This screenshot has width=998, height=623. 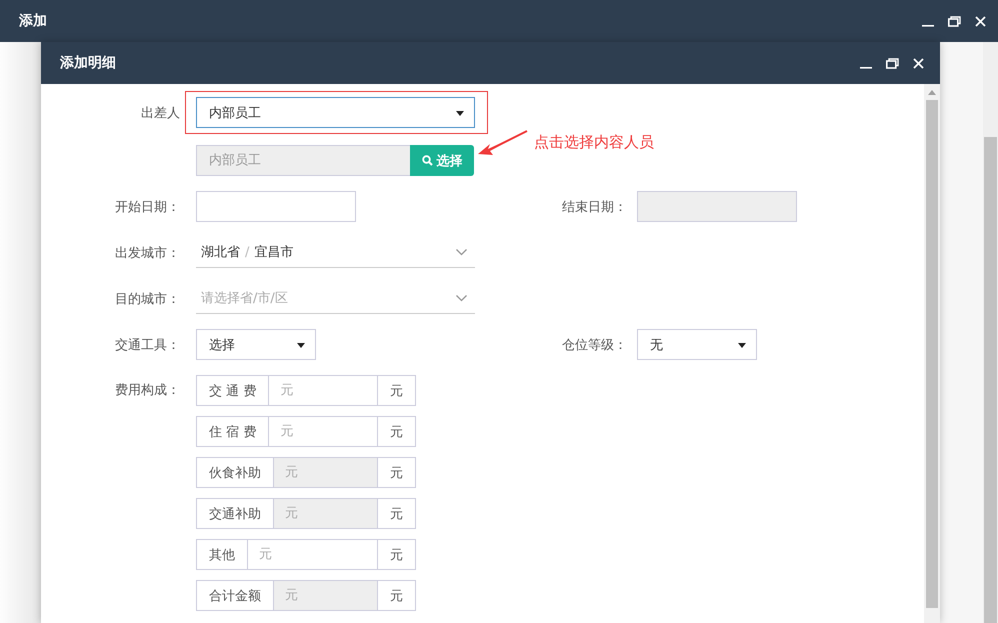 What do you see at coordinates (33, 21) in the screenshot?
I see `window-title: 添加` at bounding box center [33, 21].